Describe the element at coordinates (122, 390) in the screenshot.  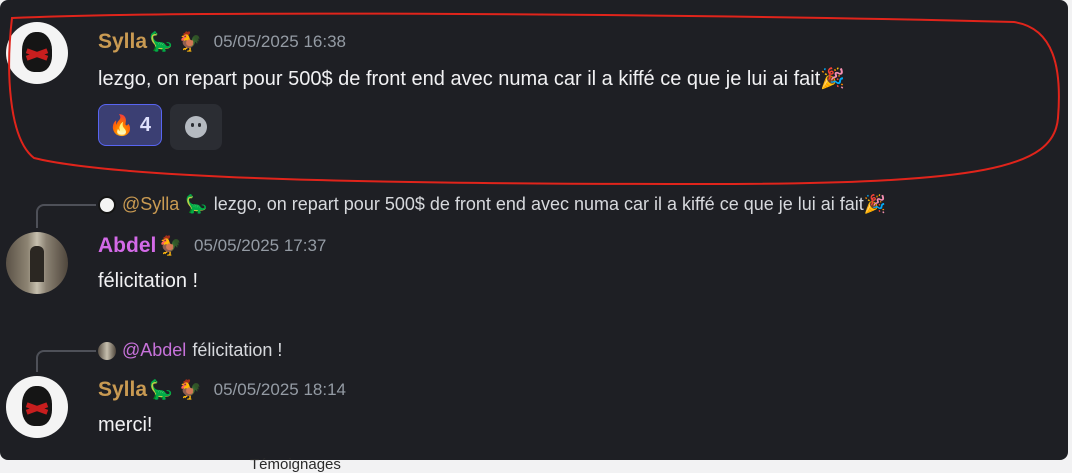
I see `username: Sylla` at that location.